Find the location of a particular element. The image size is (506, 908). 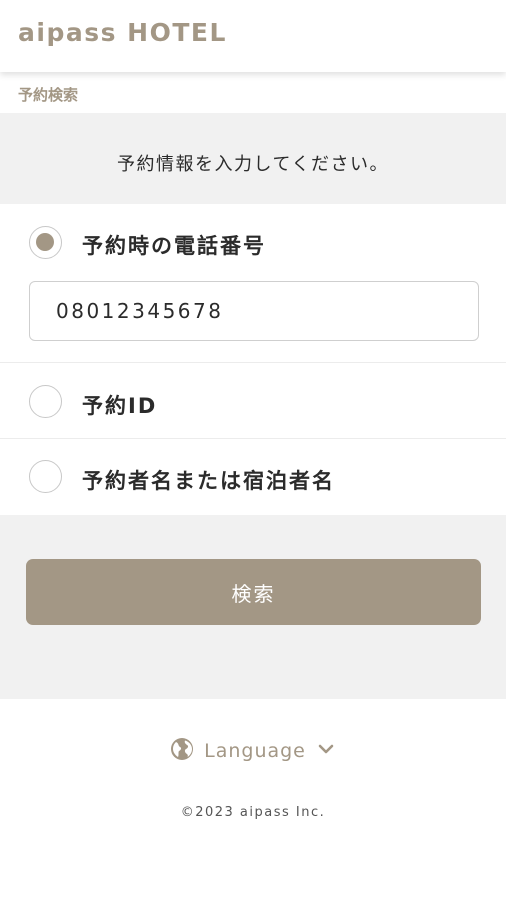

radio-phone-number is located at coordinates (45, 242).